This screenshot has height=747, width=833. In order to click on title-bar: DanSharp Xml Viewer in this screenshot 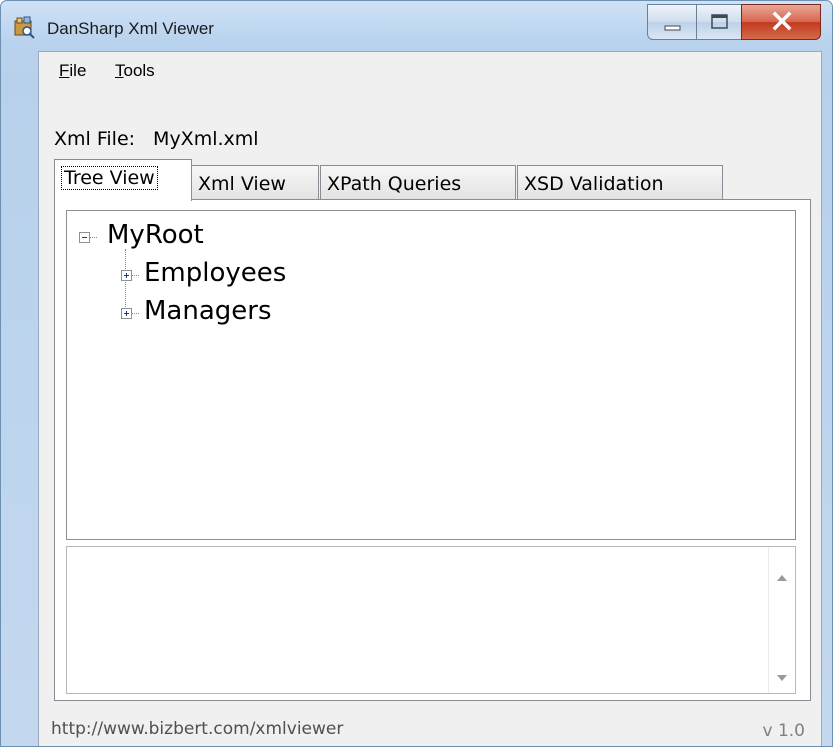, I will do `click(416, 26)`.